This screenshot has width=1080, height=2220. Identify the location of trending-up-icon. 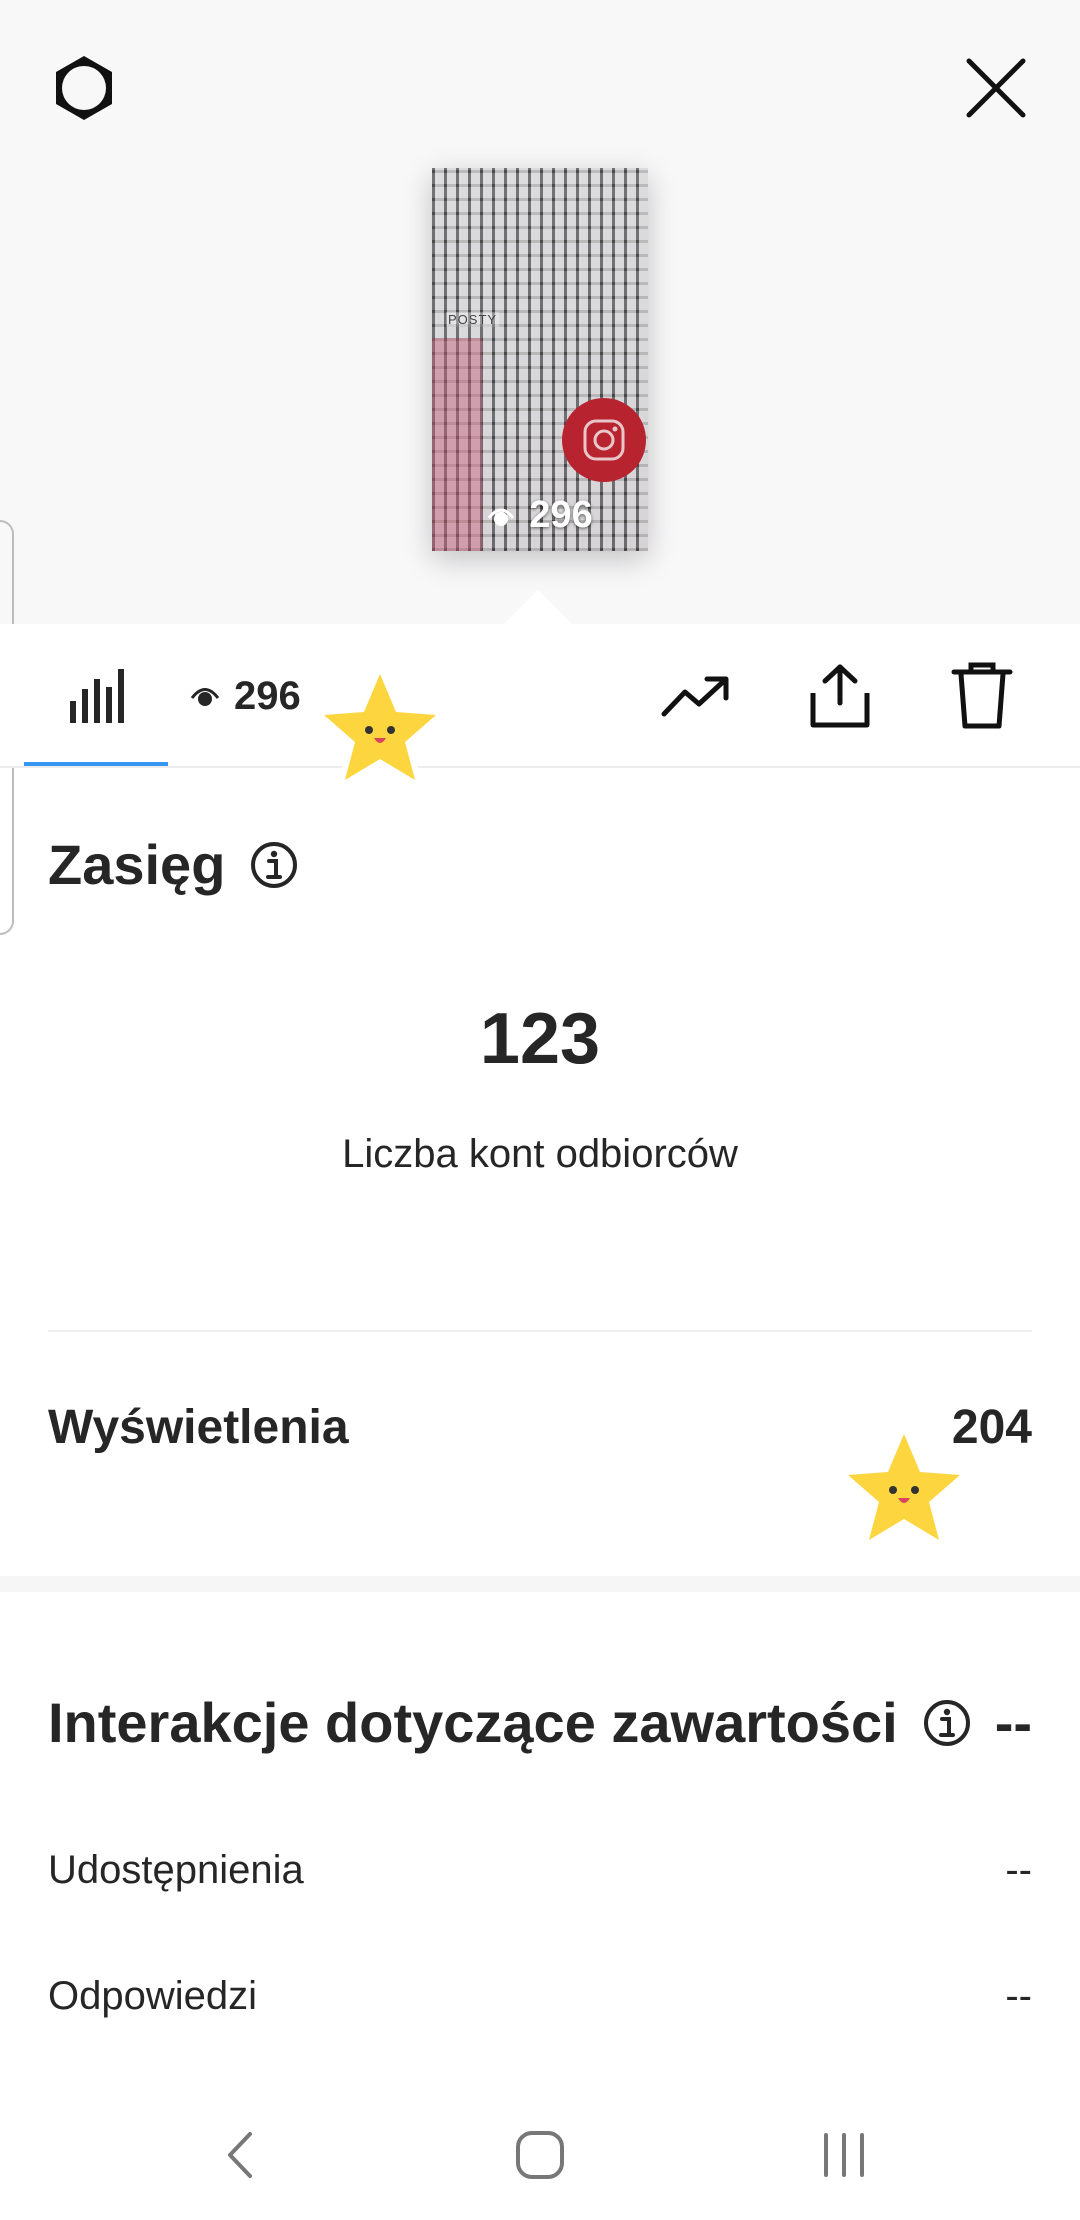
(695, 696).